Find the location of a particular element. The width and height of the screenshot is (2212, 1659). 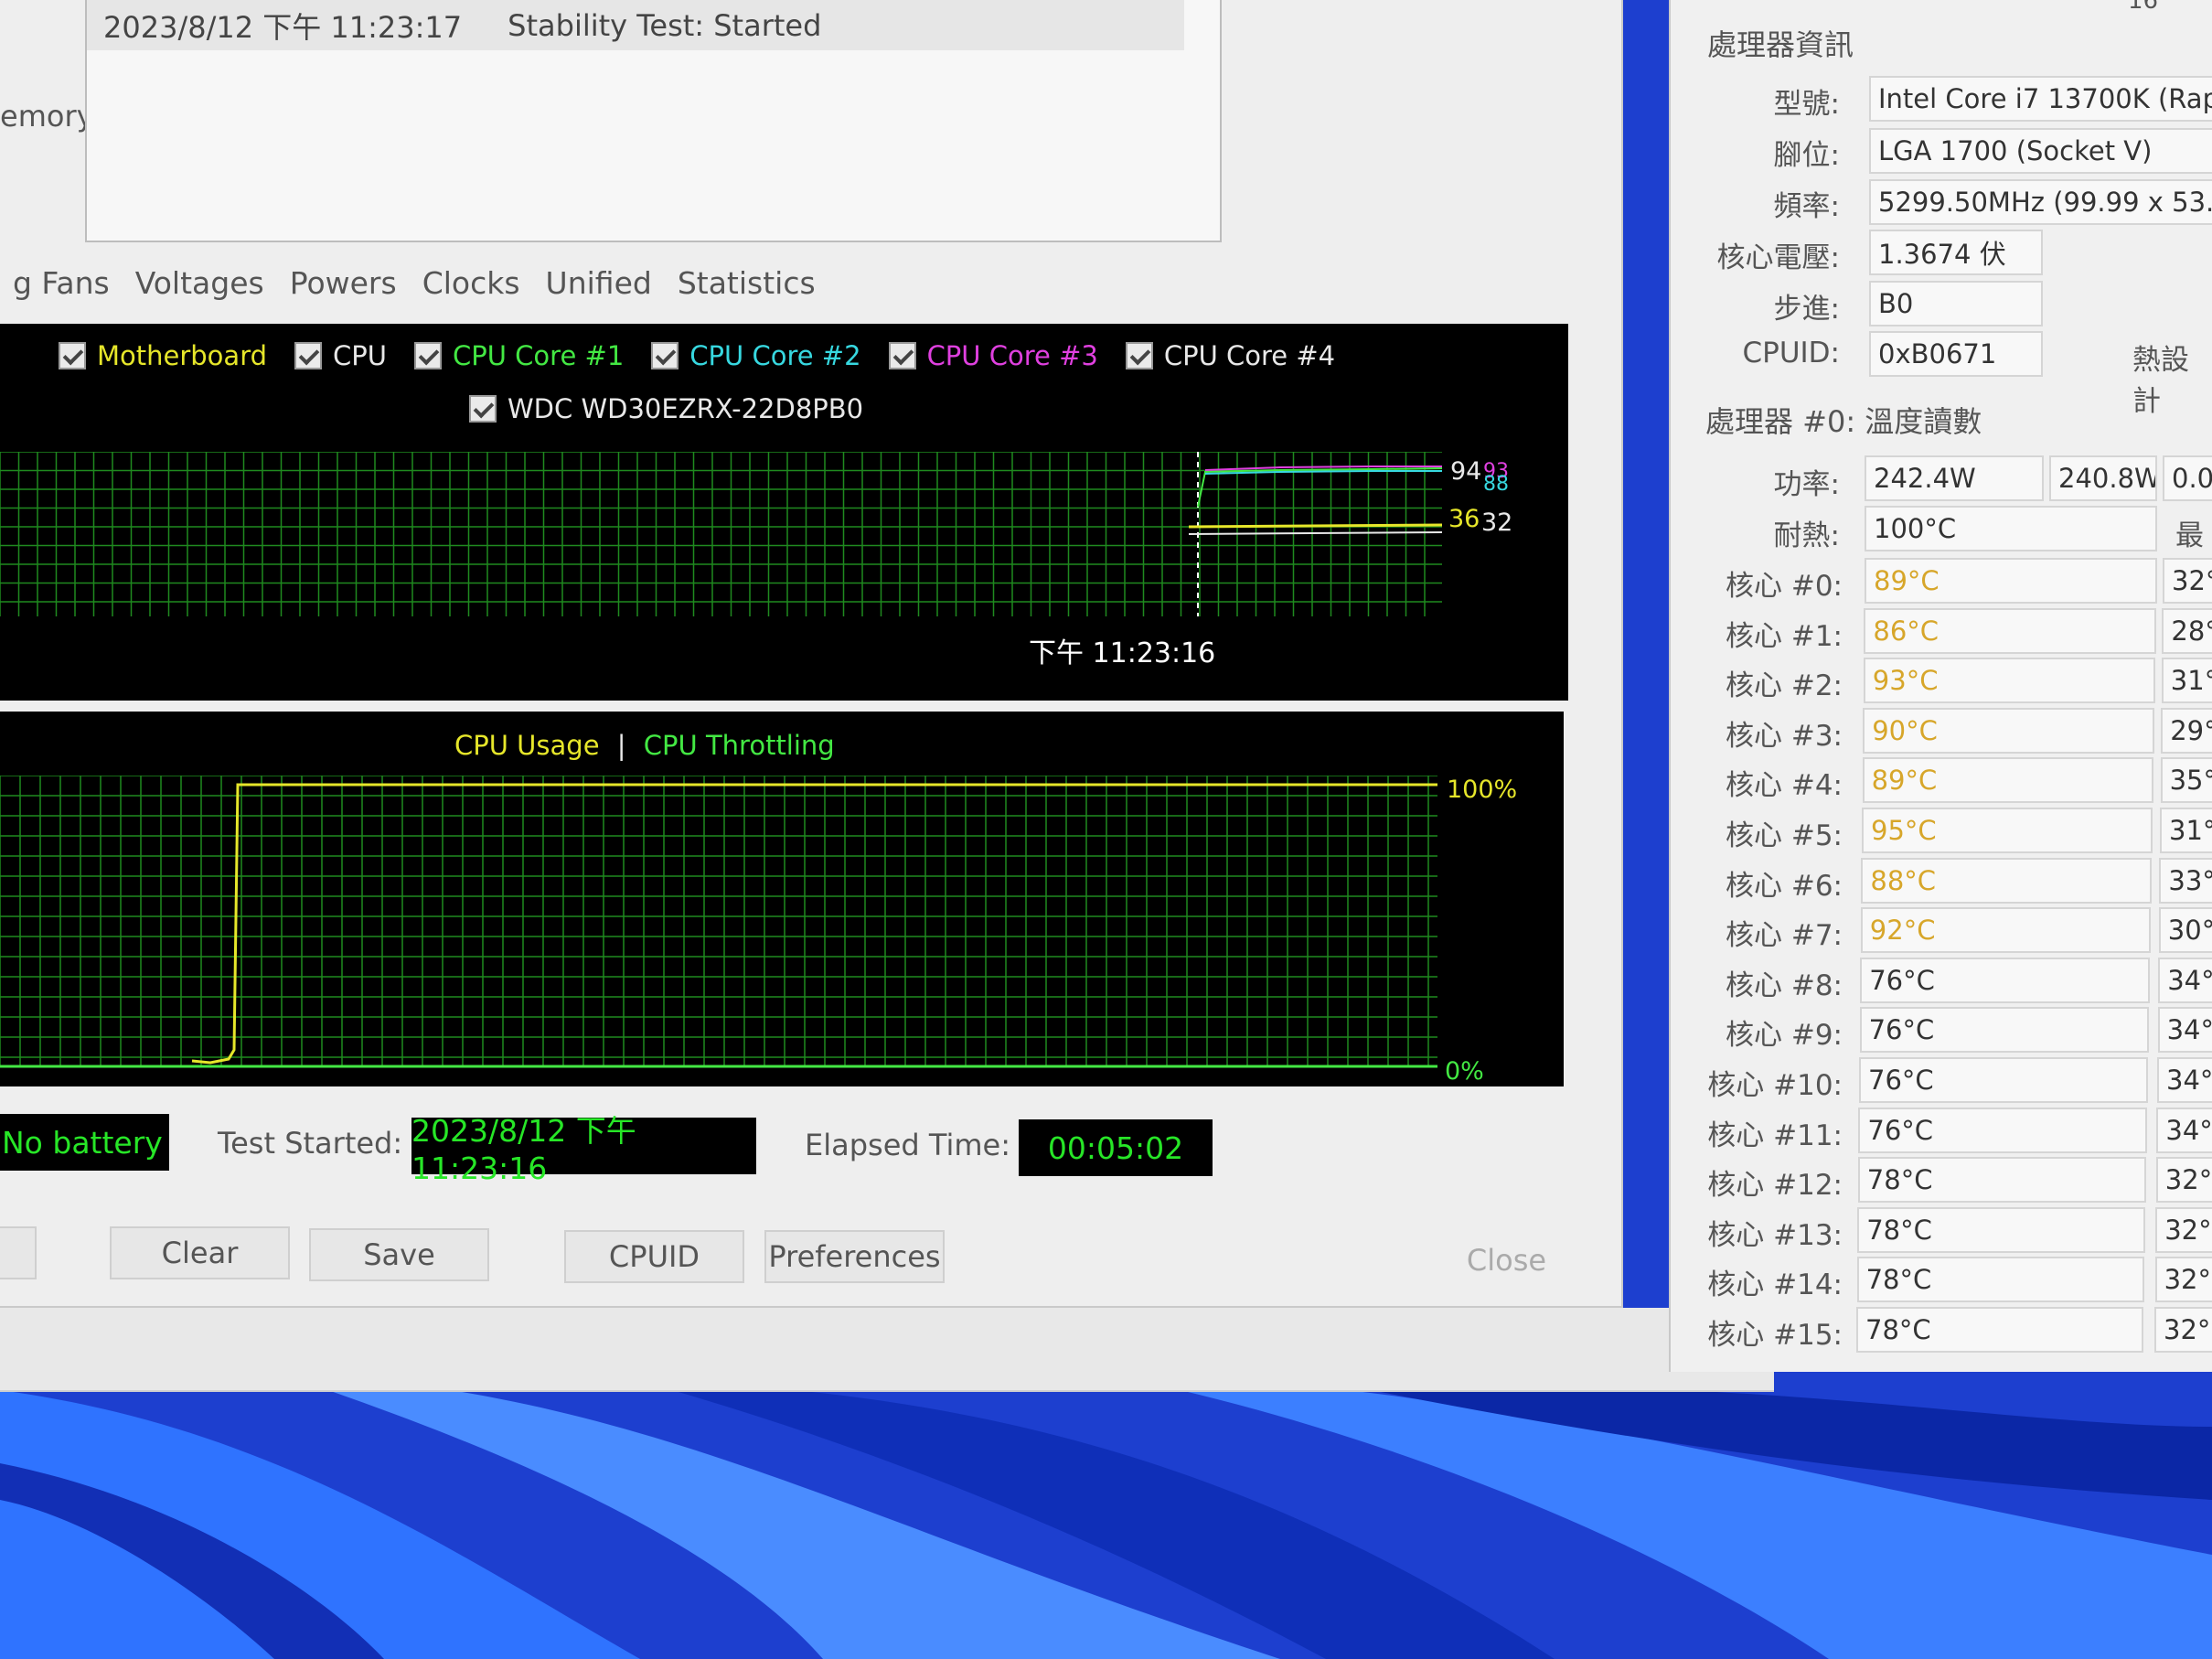

tab-clocks: Clocks is located at coordinates (471, 283).